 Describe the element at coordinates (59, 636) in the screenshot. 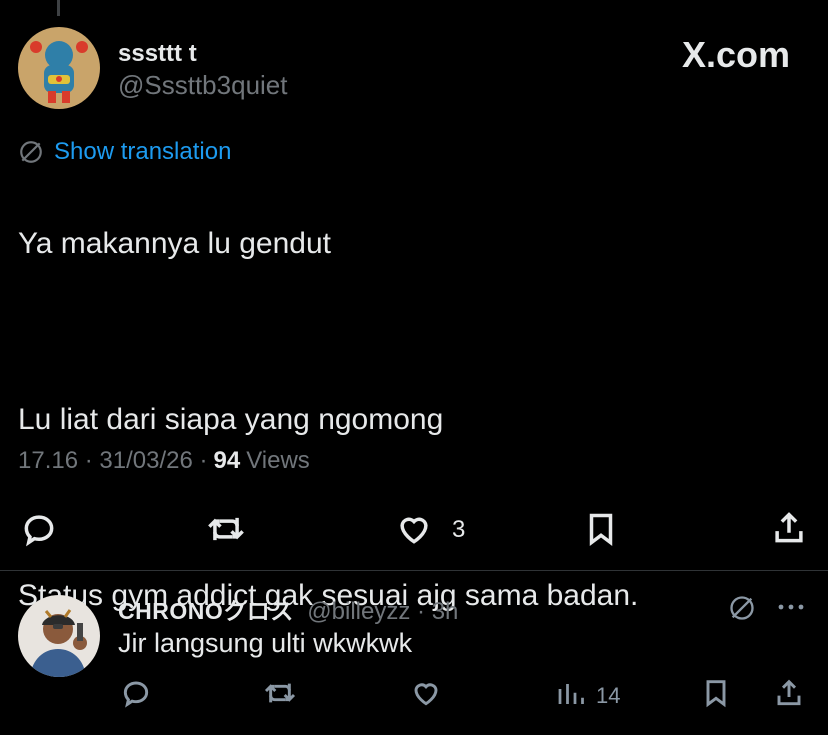

I see `reply-avatar` at that location.